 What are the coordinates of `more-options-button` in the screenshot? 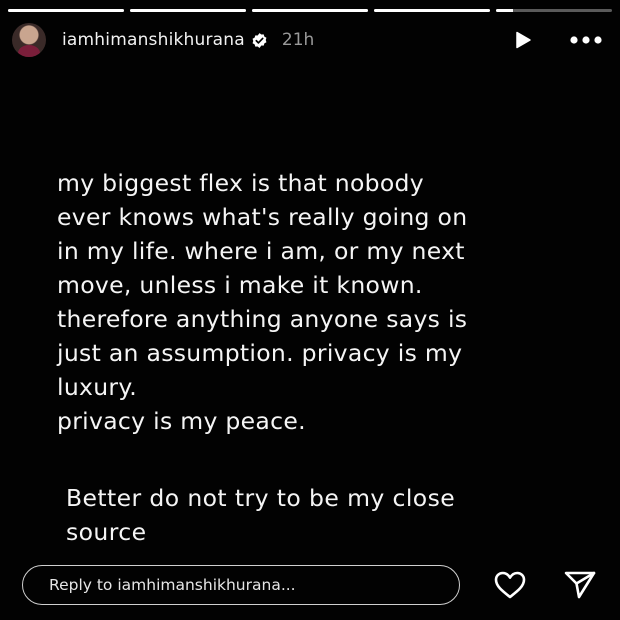 It's located at (586, 40).